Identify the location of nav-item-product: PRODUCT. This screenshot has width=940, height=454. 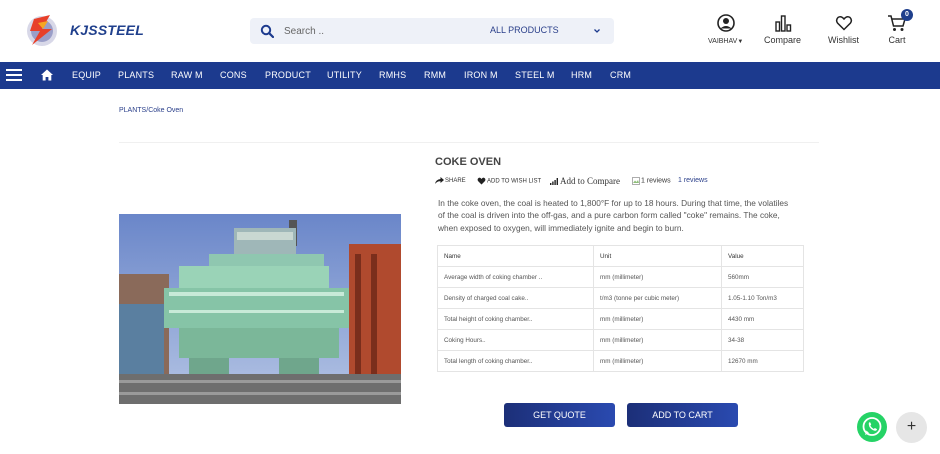
(288, 75).